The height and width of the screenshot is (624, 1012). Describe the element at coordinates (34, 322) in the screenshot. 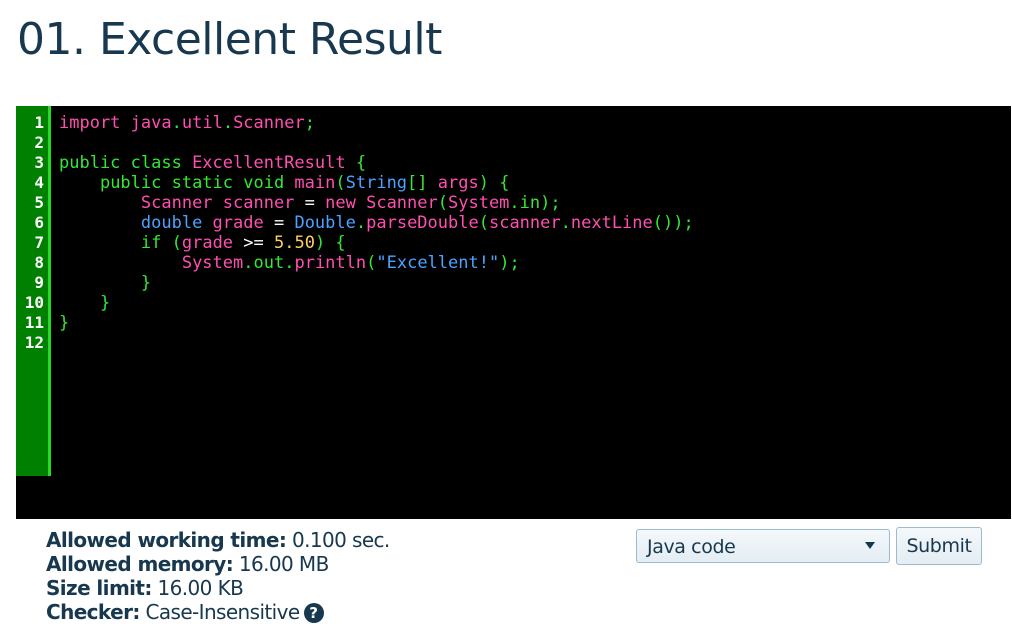

I see `line-number: 11` at that location.